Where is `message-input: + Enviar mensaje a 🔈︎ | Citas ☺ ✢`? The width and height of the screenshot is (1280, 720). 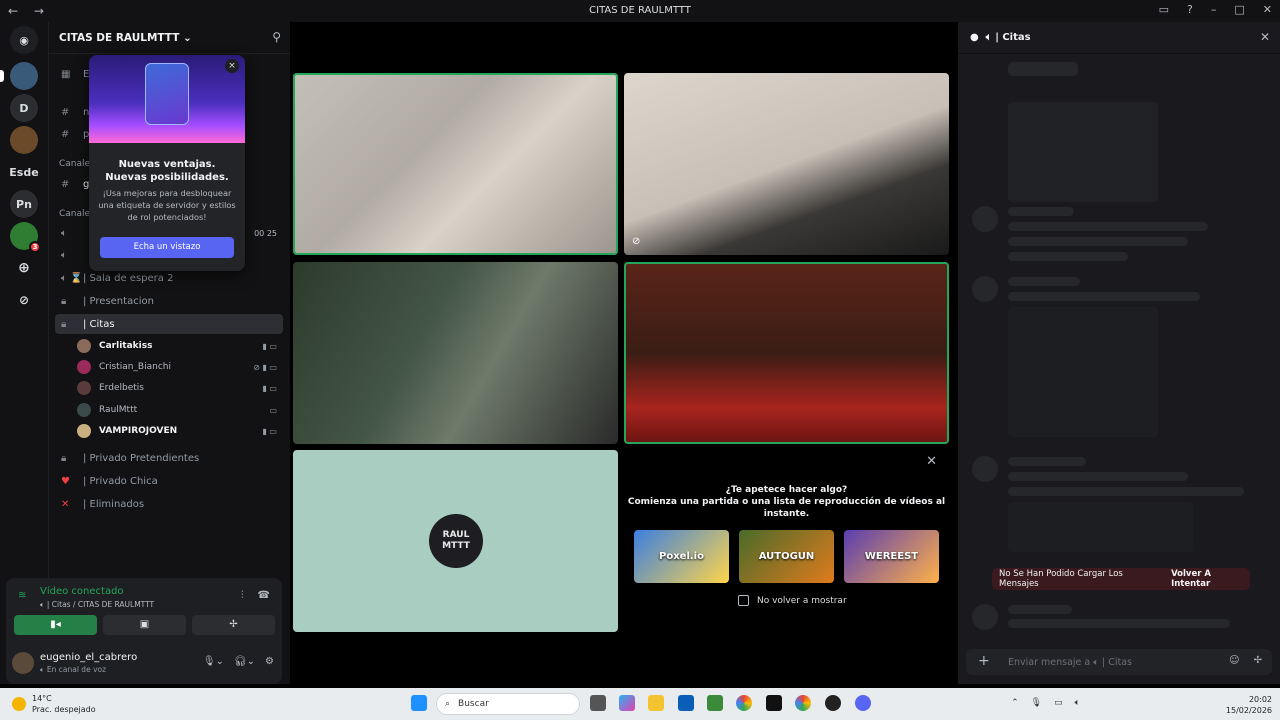
message-input: + Enviar mensaje a 🔈︎ | Citas ☺ ✢ is located at coordinates (1119, 662).